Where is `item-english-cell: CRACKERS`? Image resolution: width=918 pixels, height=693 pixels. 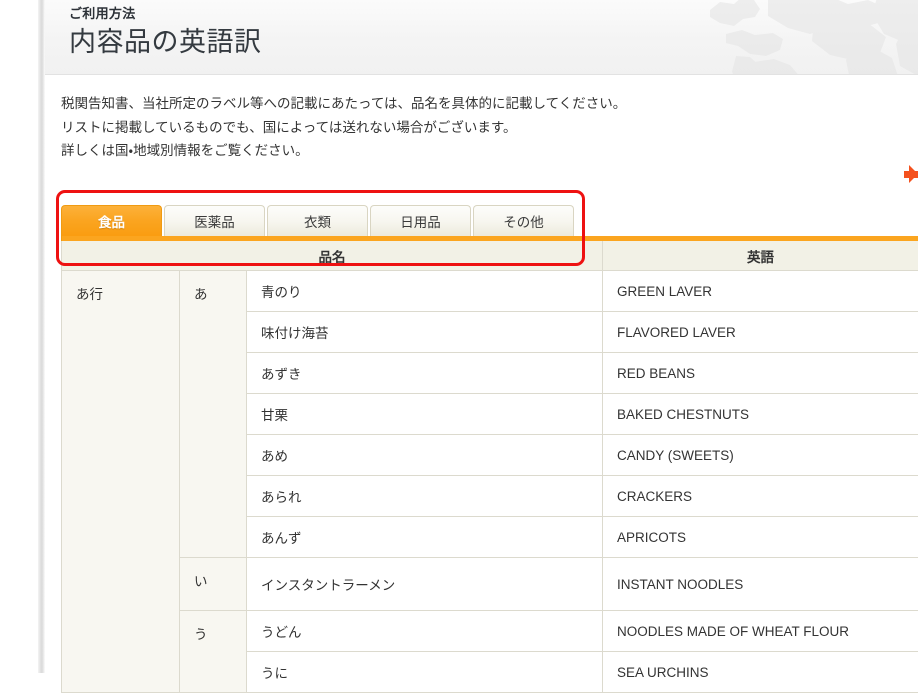
item-english-cell: CRACKERS is located at coordinates (760, 496).